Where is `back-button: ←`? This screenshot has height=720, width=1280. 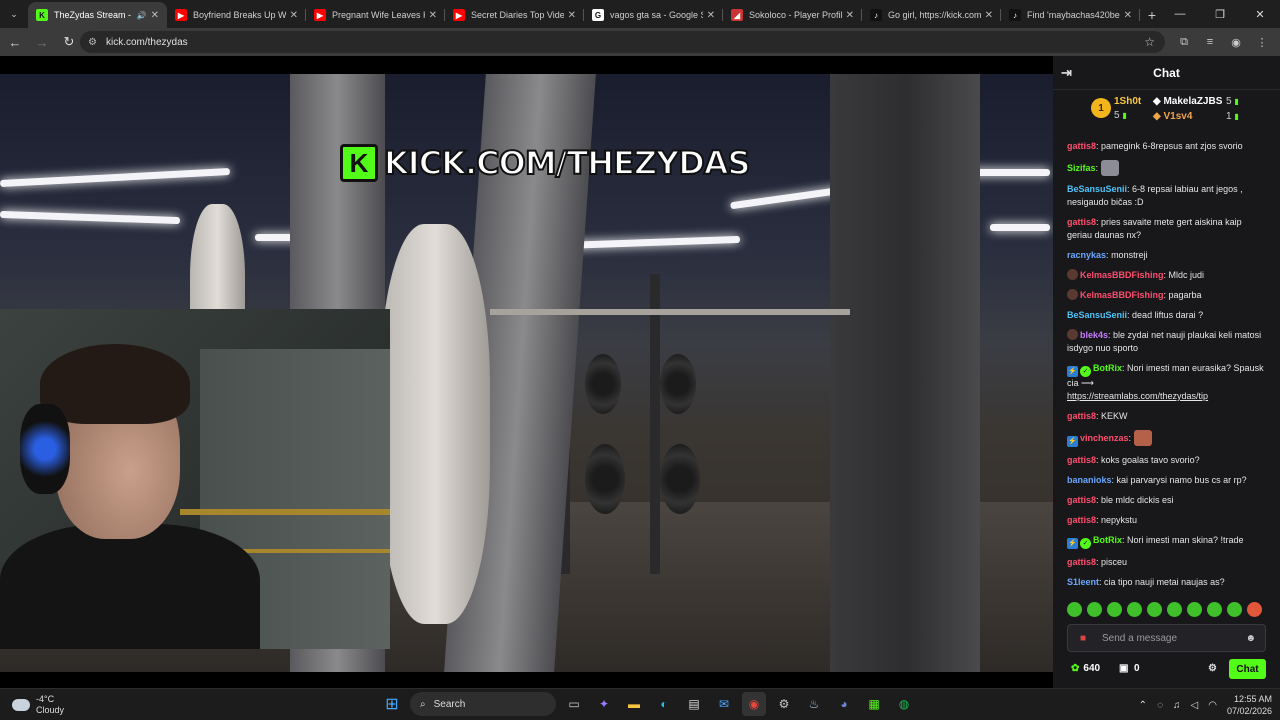 back-button: ← is located at coordinates (15, 42).